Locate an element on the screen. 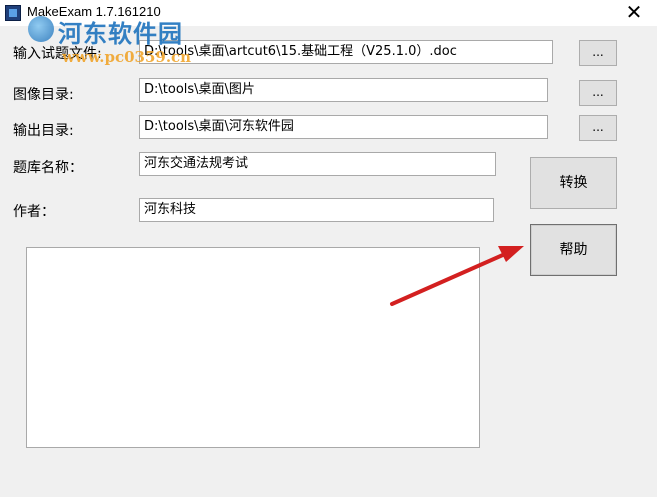 This screenshot has width=657, height=497. image-dir-field: D:\tools\桌面\图片 is located at coordinates (343, 90).